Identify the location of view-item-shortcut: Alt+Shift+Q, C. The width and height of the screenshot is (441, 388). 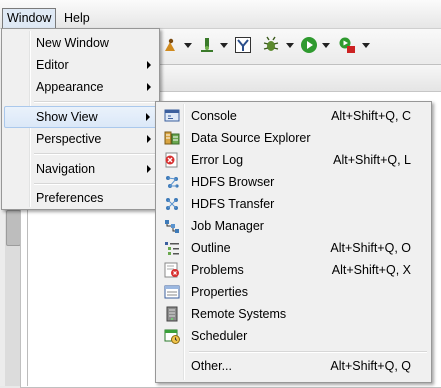
(371, 116).